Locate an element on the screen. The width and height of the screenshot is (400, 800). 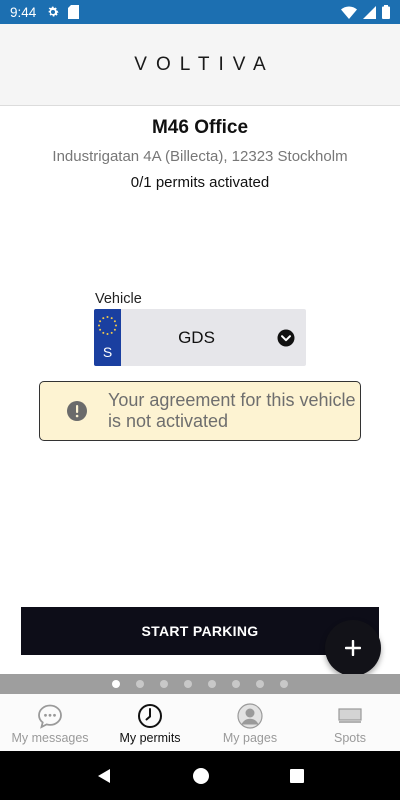
tab-label: My pages is located at coordinates (250, 738).